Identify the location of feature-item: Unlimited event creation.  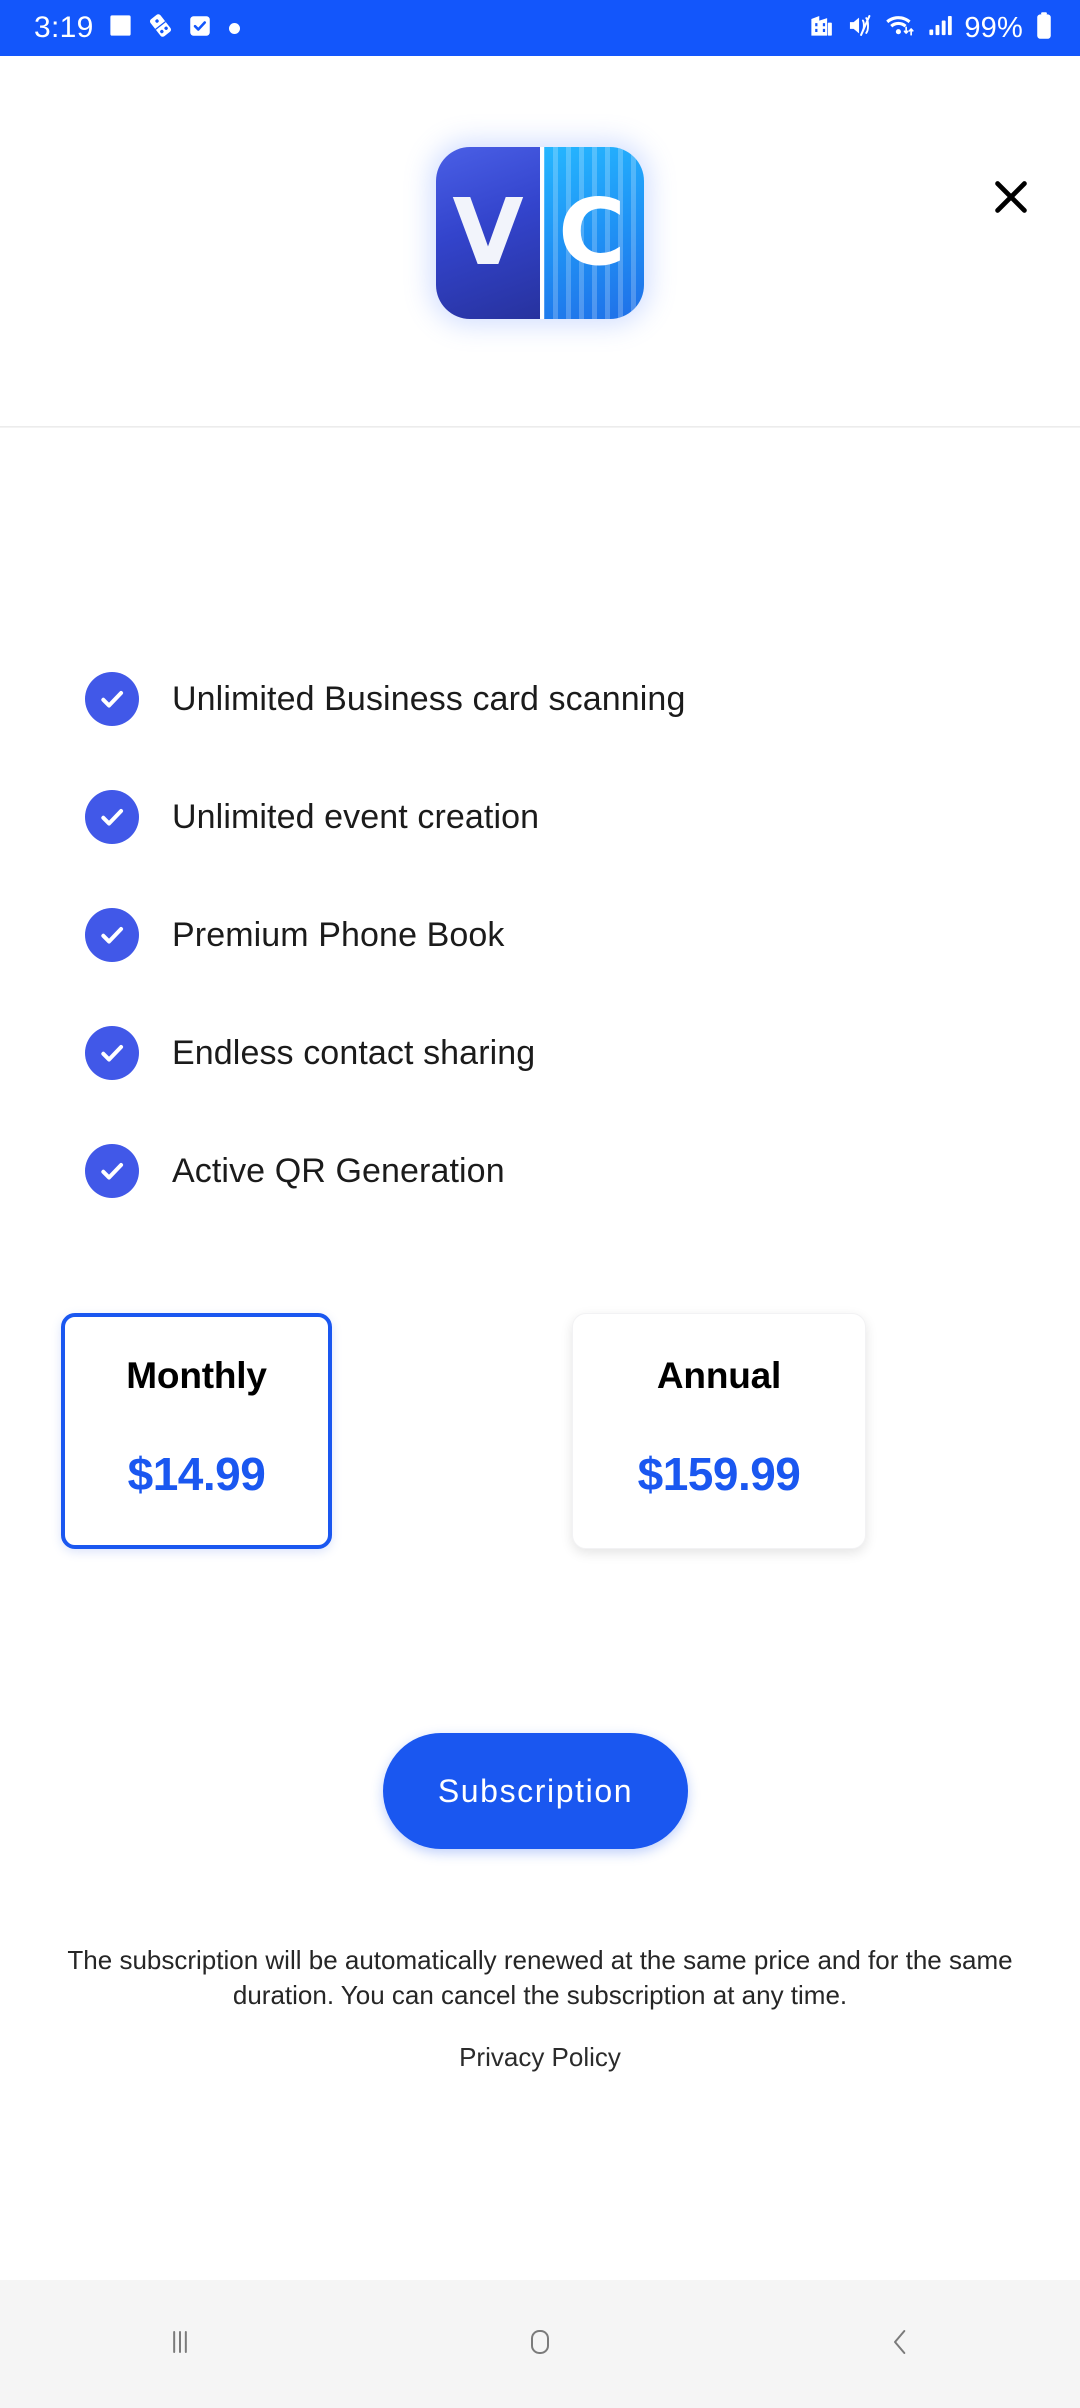
(540, 817).